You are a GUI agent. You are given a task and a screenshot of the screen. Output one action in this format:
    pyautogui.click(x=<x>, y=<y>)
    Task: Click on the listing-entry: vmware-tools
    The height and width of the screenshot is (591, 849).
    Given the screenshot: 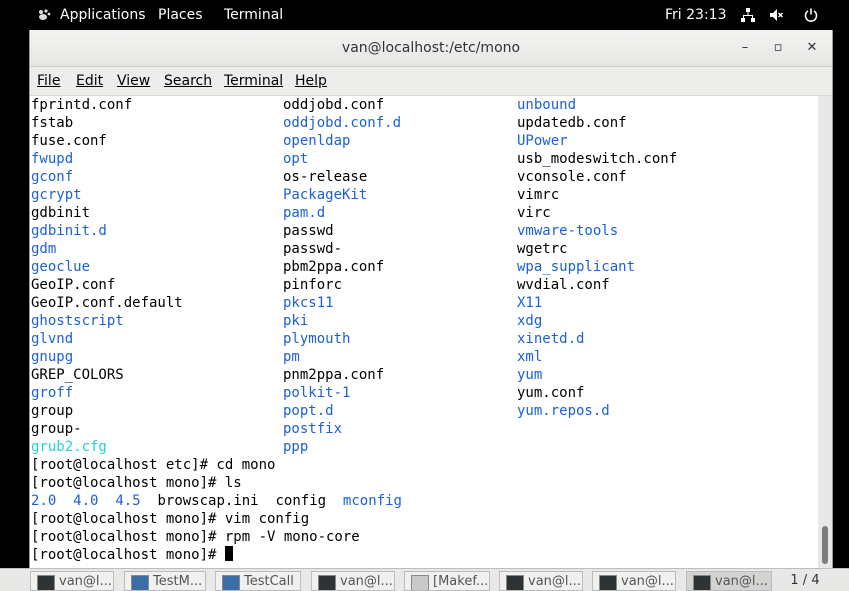 What is the action you would take?
    pyautogui.click(x=568, y=231)
    